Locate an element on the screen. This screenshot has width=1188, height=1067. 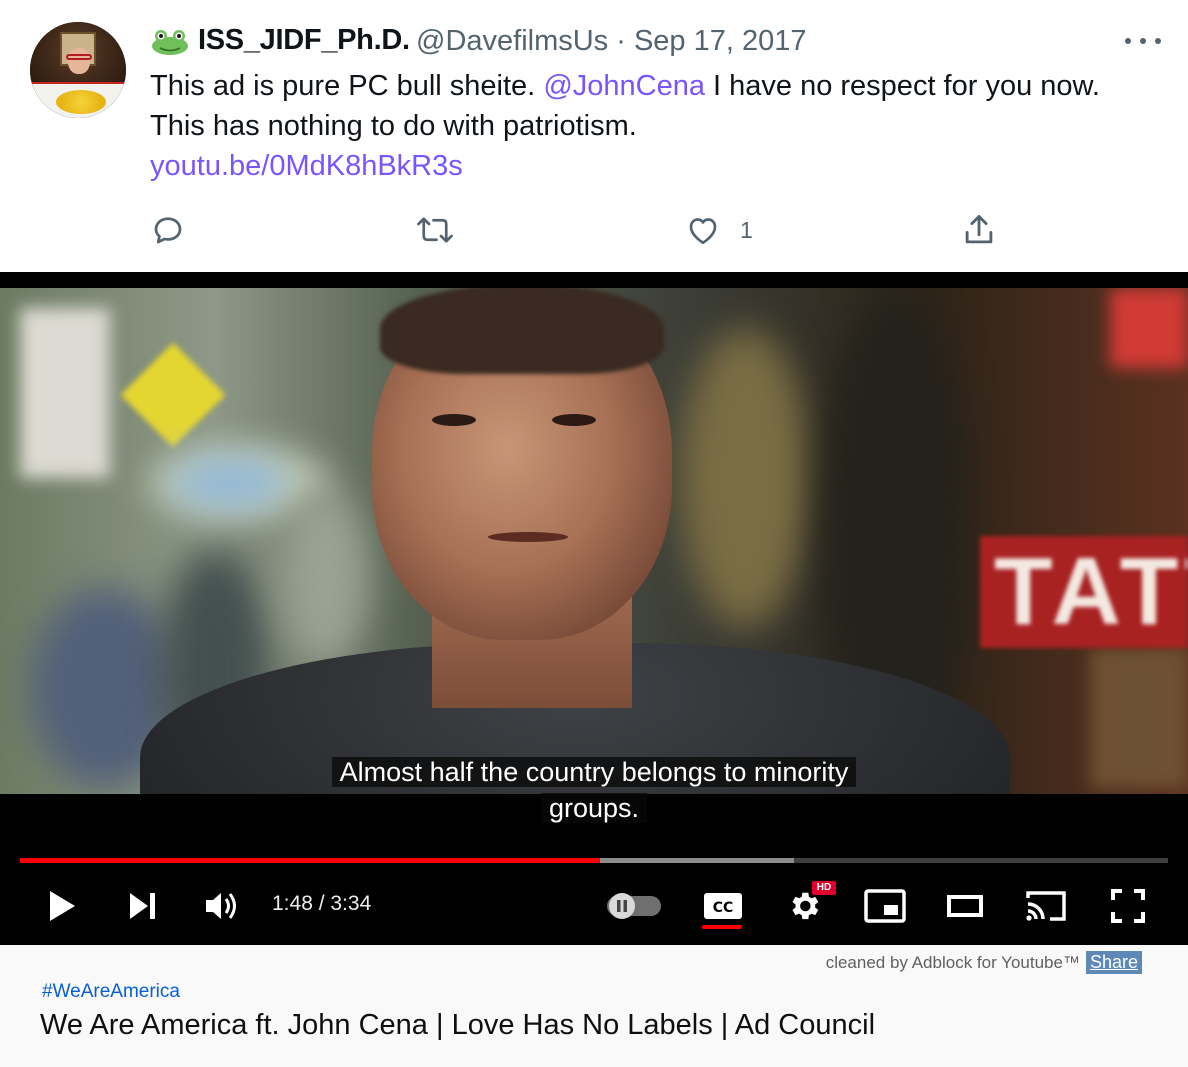
volume-icon is located at coordinates (221, 906).